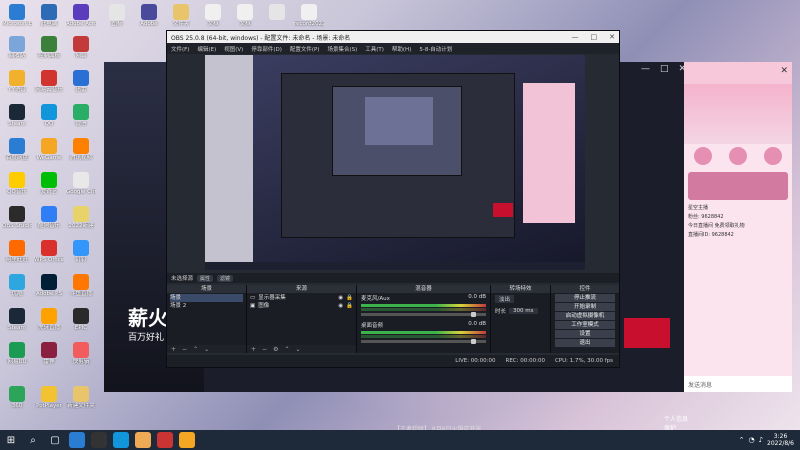  I want to click on desktop-icon: 此电脑, so click(49, 15).